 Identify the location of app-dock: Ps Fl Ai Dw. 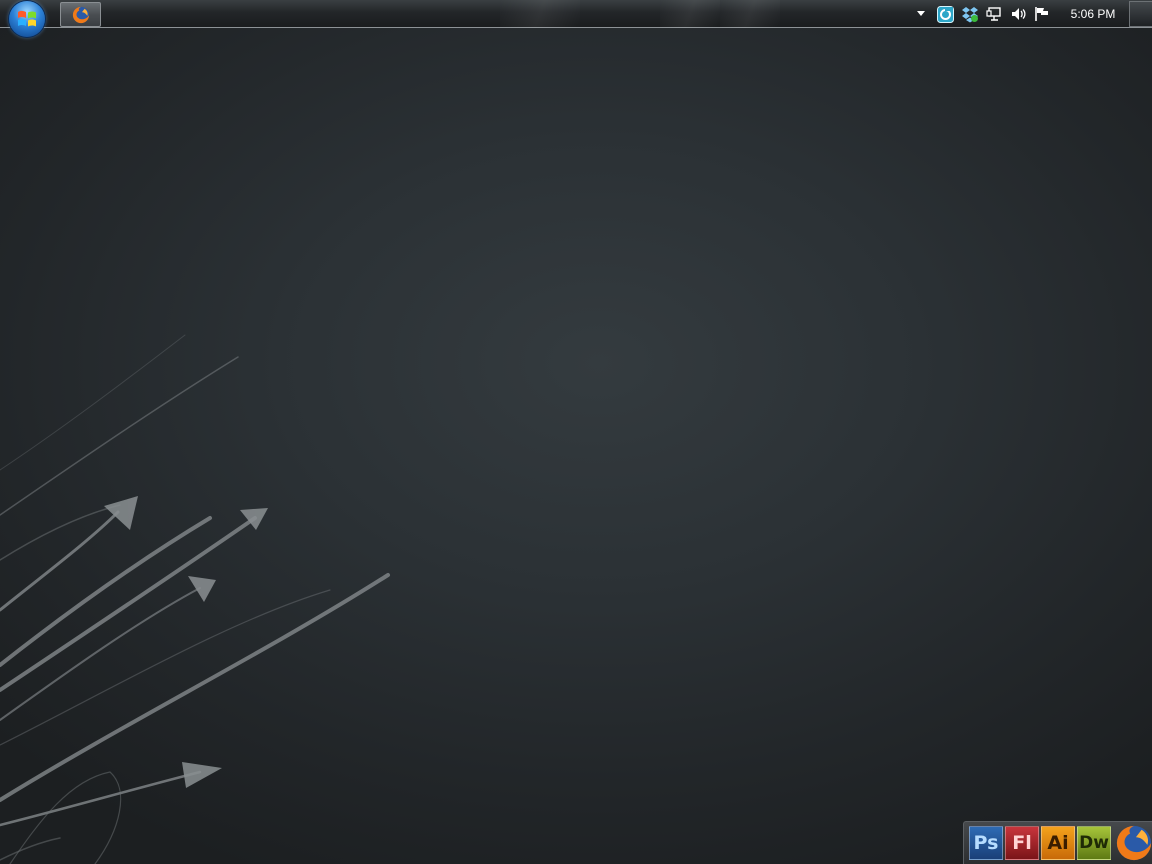
(1057, 842).